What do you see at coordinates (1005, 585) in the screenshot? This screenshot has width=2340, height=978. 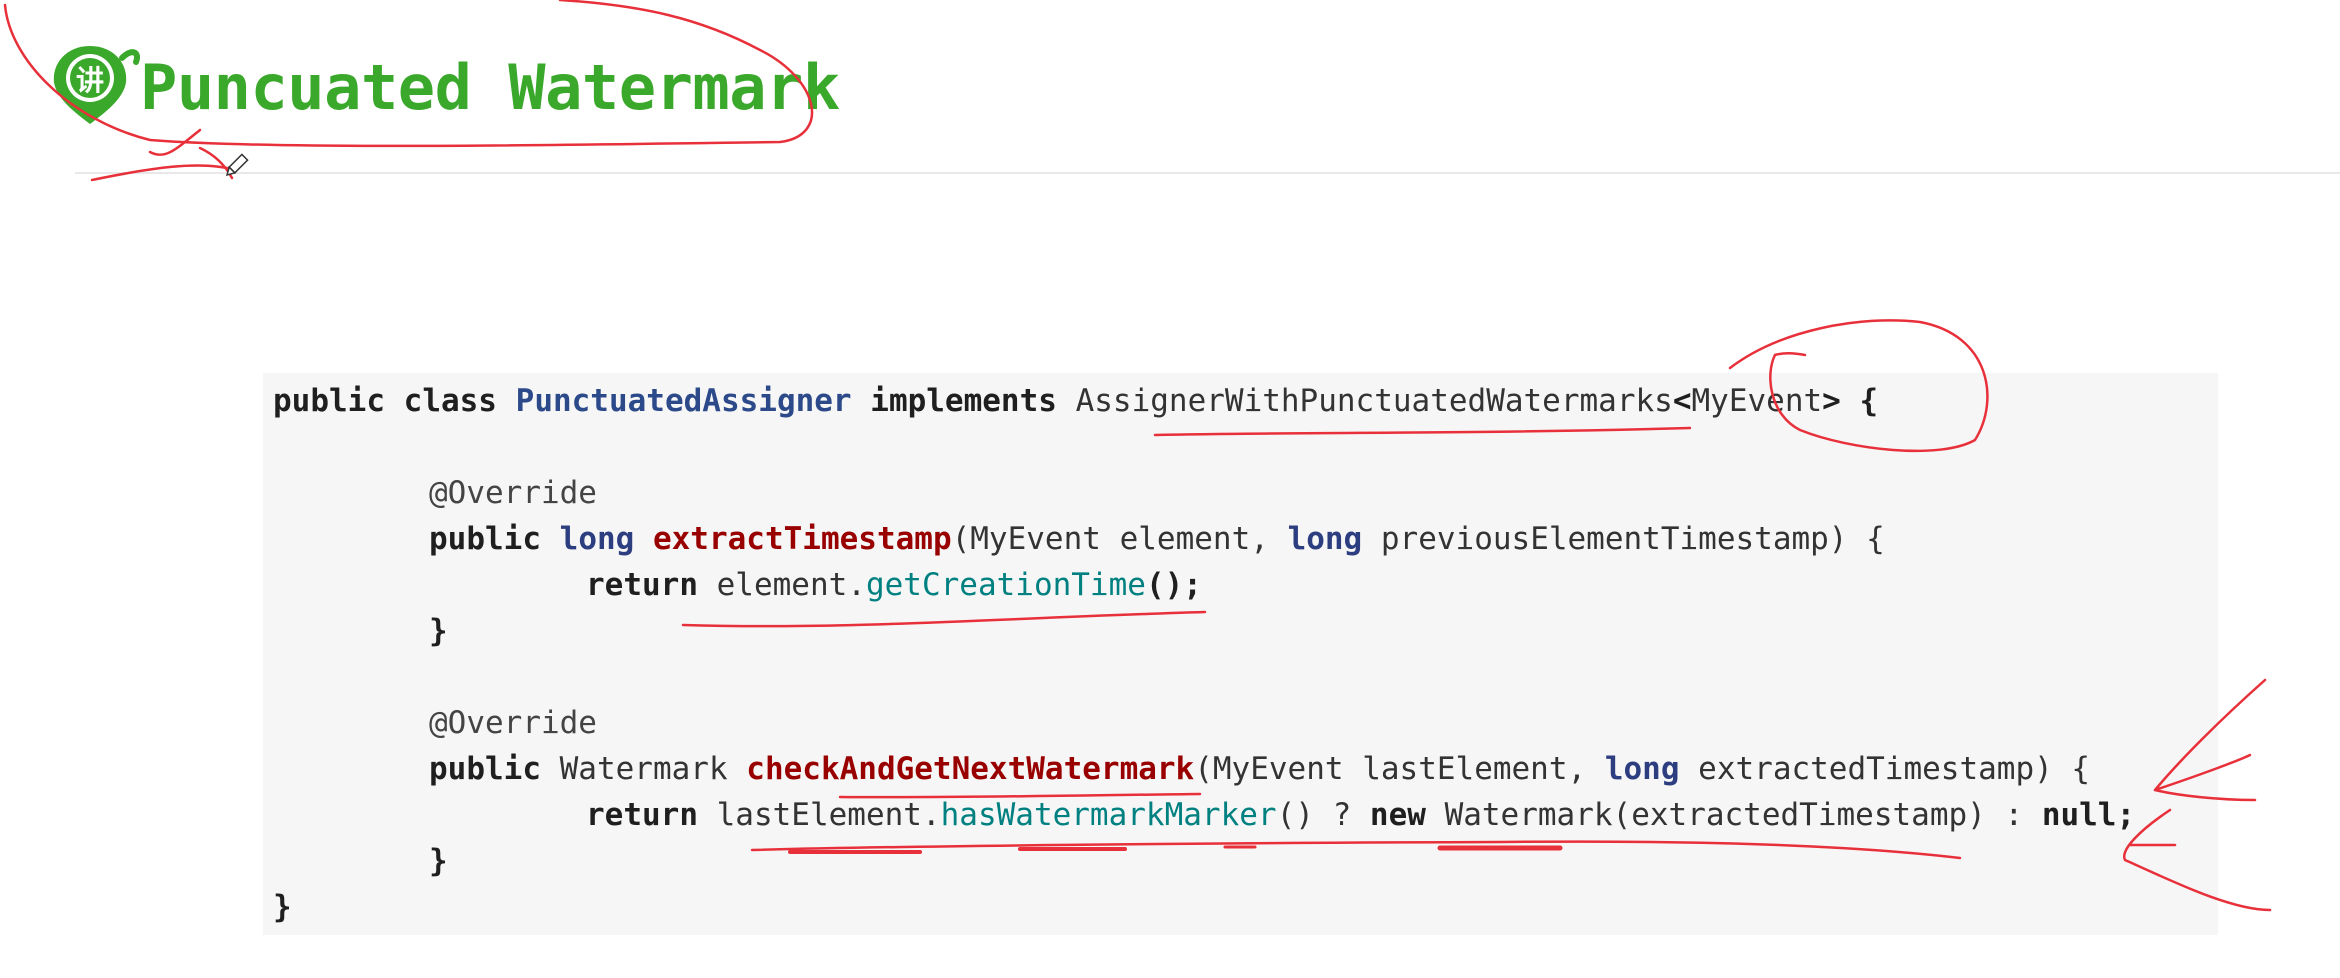 I see `method-call-get-creation-time: getCreationTime` at bounding box center [1005, 585].